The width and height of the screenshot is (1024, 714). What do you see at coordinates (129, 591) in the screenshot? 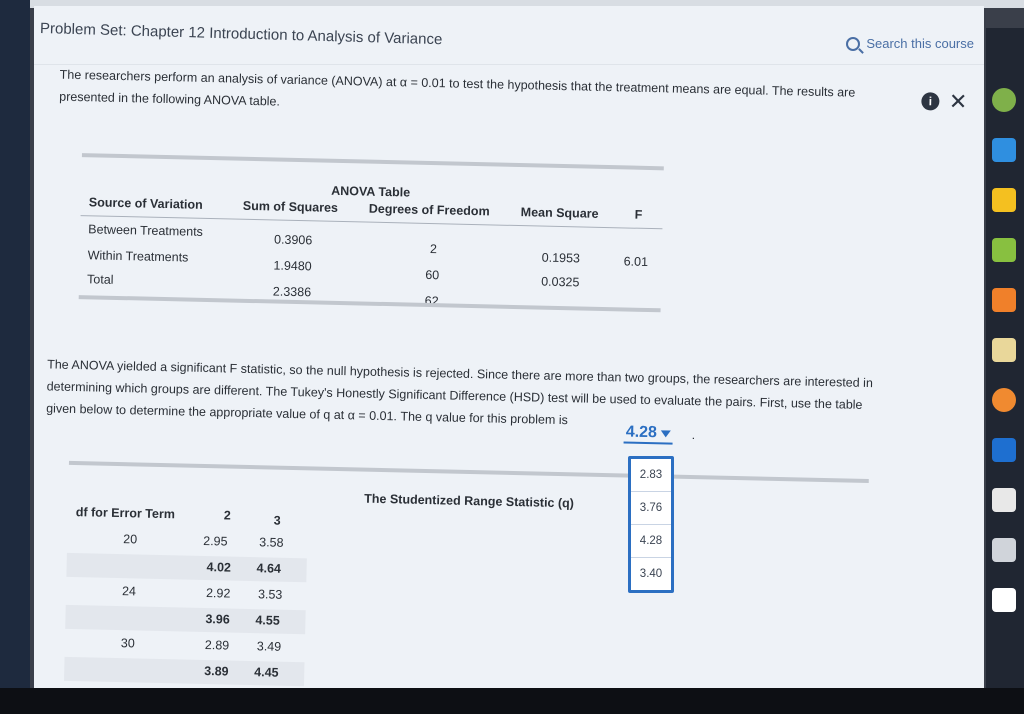
I see `tukey-cell-df: 24` at bounding box center [129, 591].